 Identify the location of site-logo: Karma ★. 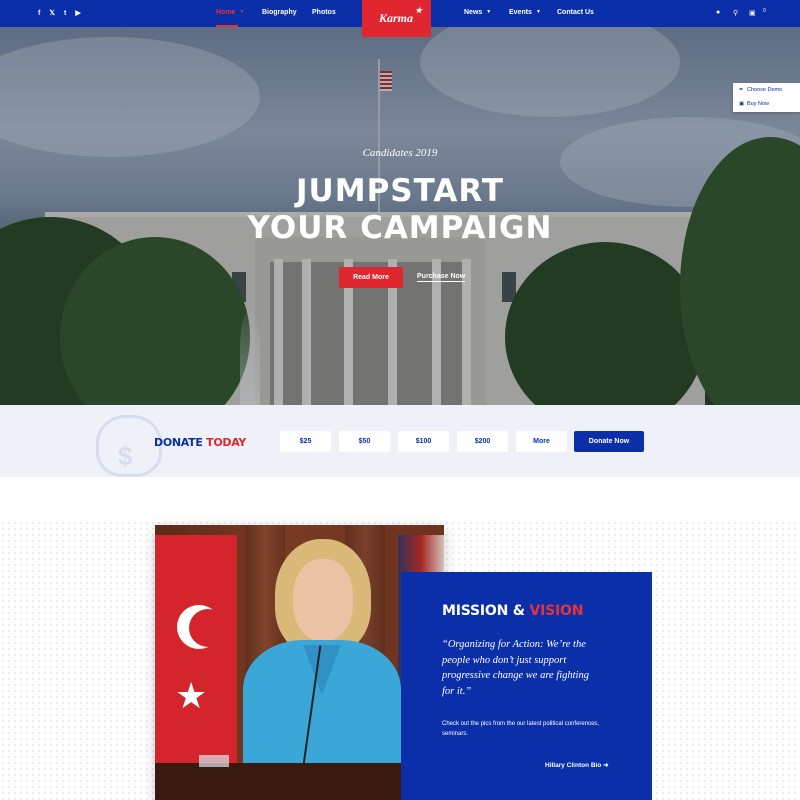
(396, 18).